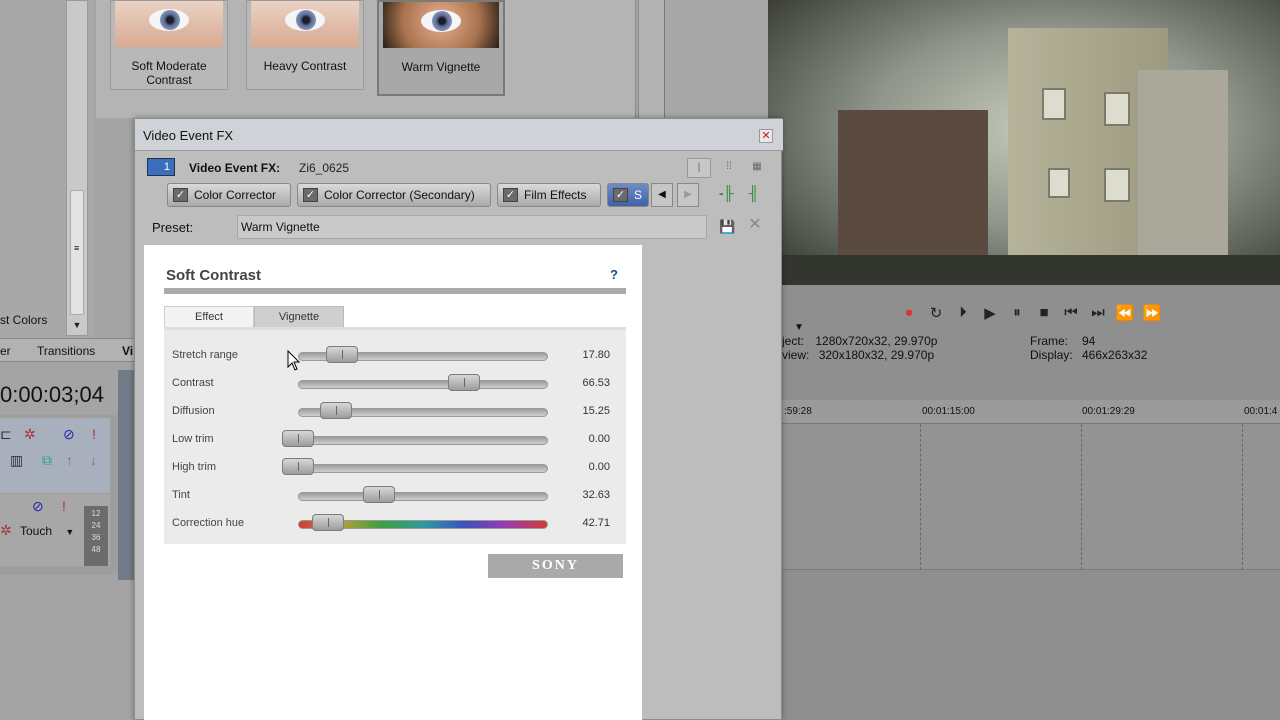 This screenshot has height=720, width=1280. I want to click on next-frame-icon: ⏩, so click(1152, 313).